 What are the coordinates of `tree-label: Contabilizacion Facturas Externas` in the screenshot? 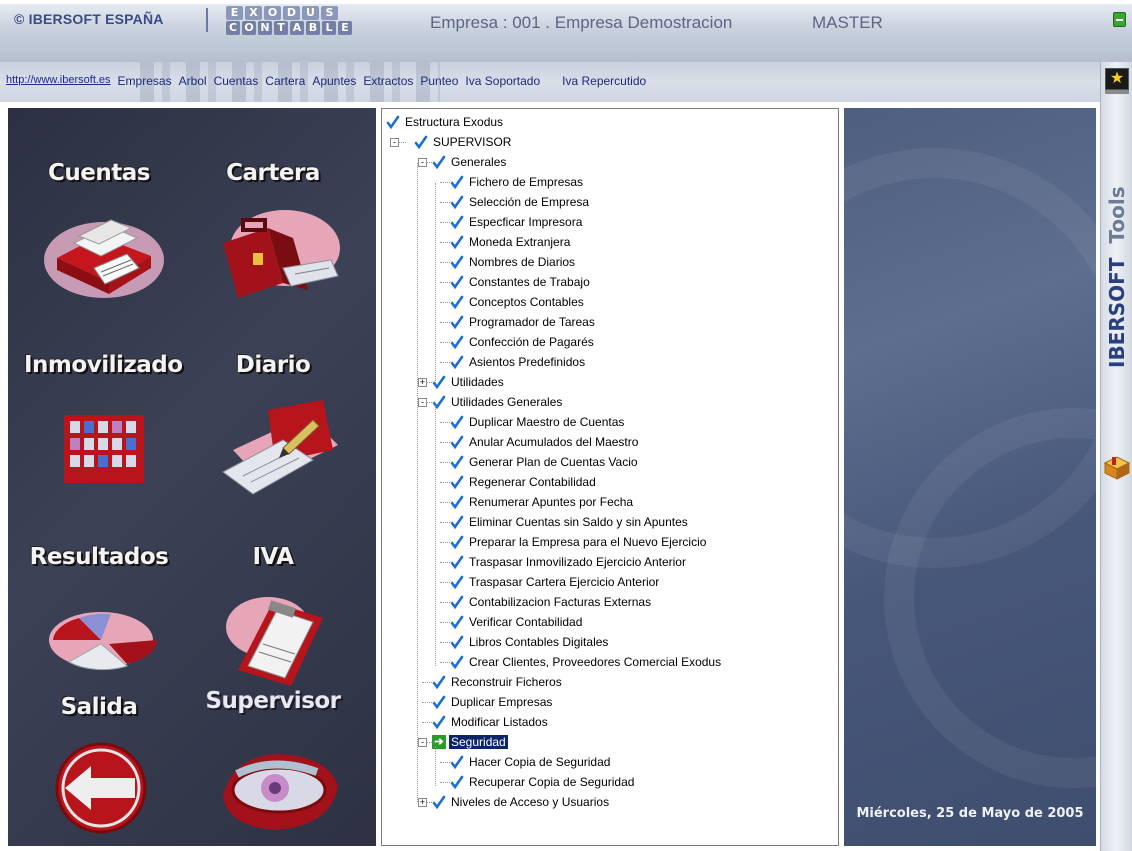 It's located at (560, 602).